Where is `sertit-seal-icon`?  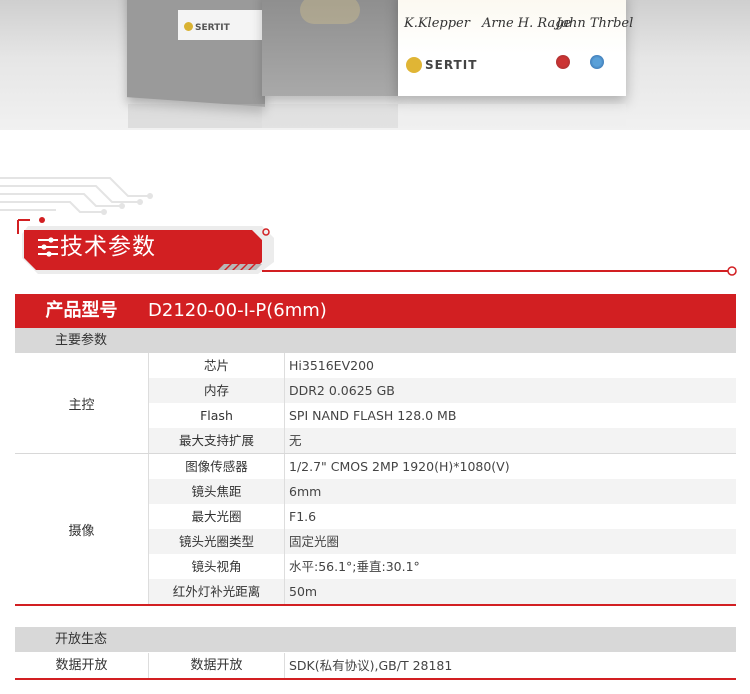
sertit-seal-icon is located at coordinates (188, 26).